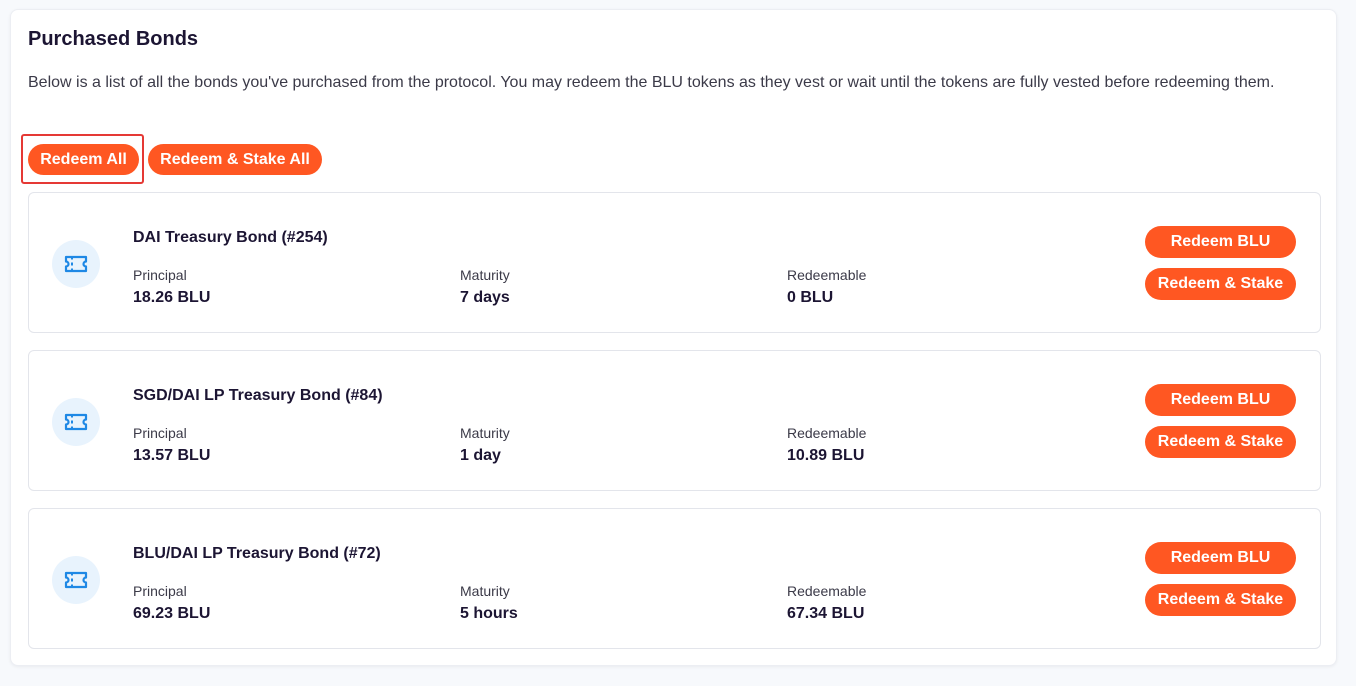 The image size is (1356, 686). Describe the element at coordinates (257, 553) in the screenshot. I see `bond-name: BLU/DAI LP Treasury Bond (#72)` at that location.